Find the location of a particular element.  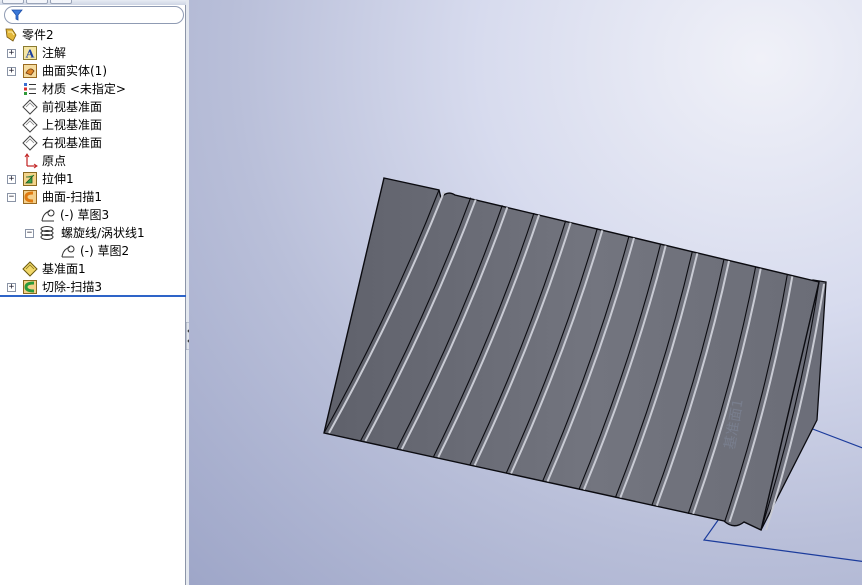

tree-item-label: 原点 is located at coordinates (54, 161).